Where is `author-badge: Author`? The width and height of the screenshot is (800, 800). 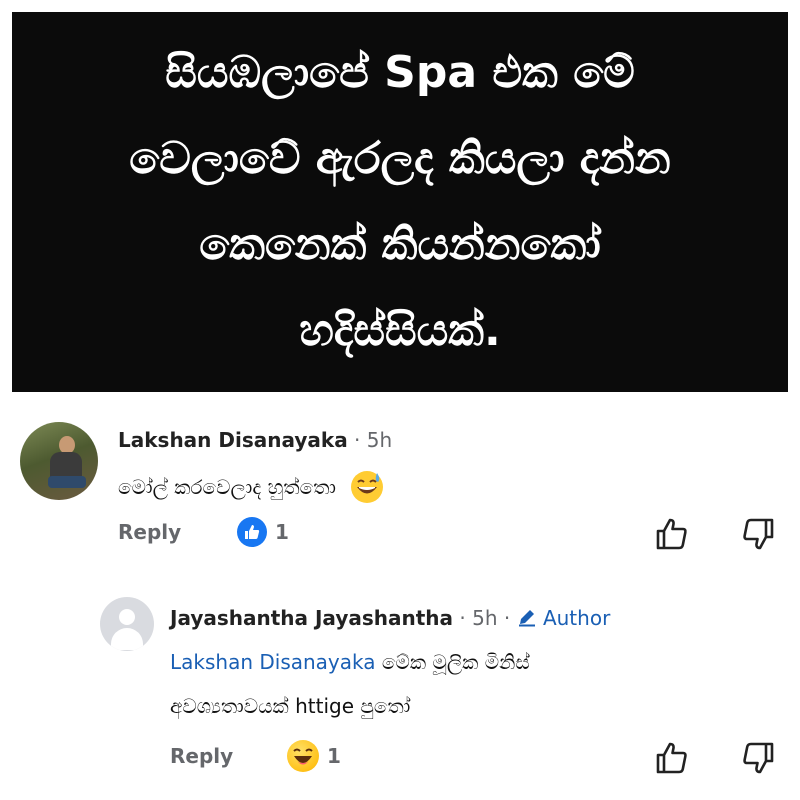 author-badge: Author is located at coordinates (564, 618).